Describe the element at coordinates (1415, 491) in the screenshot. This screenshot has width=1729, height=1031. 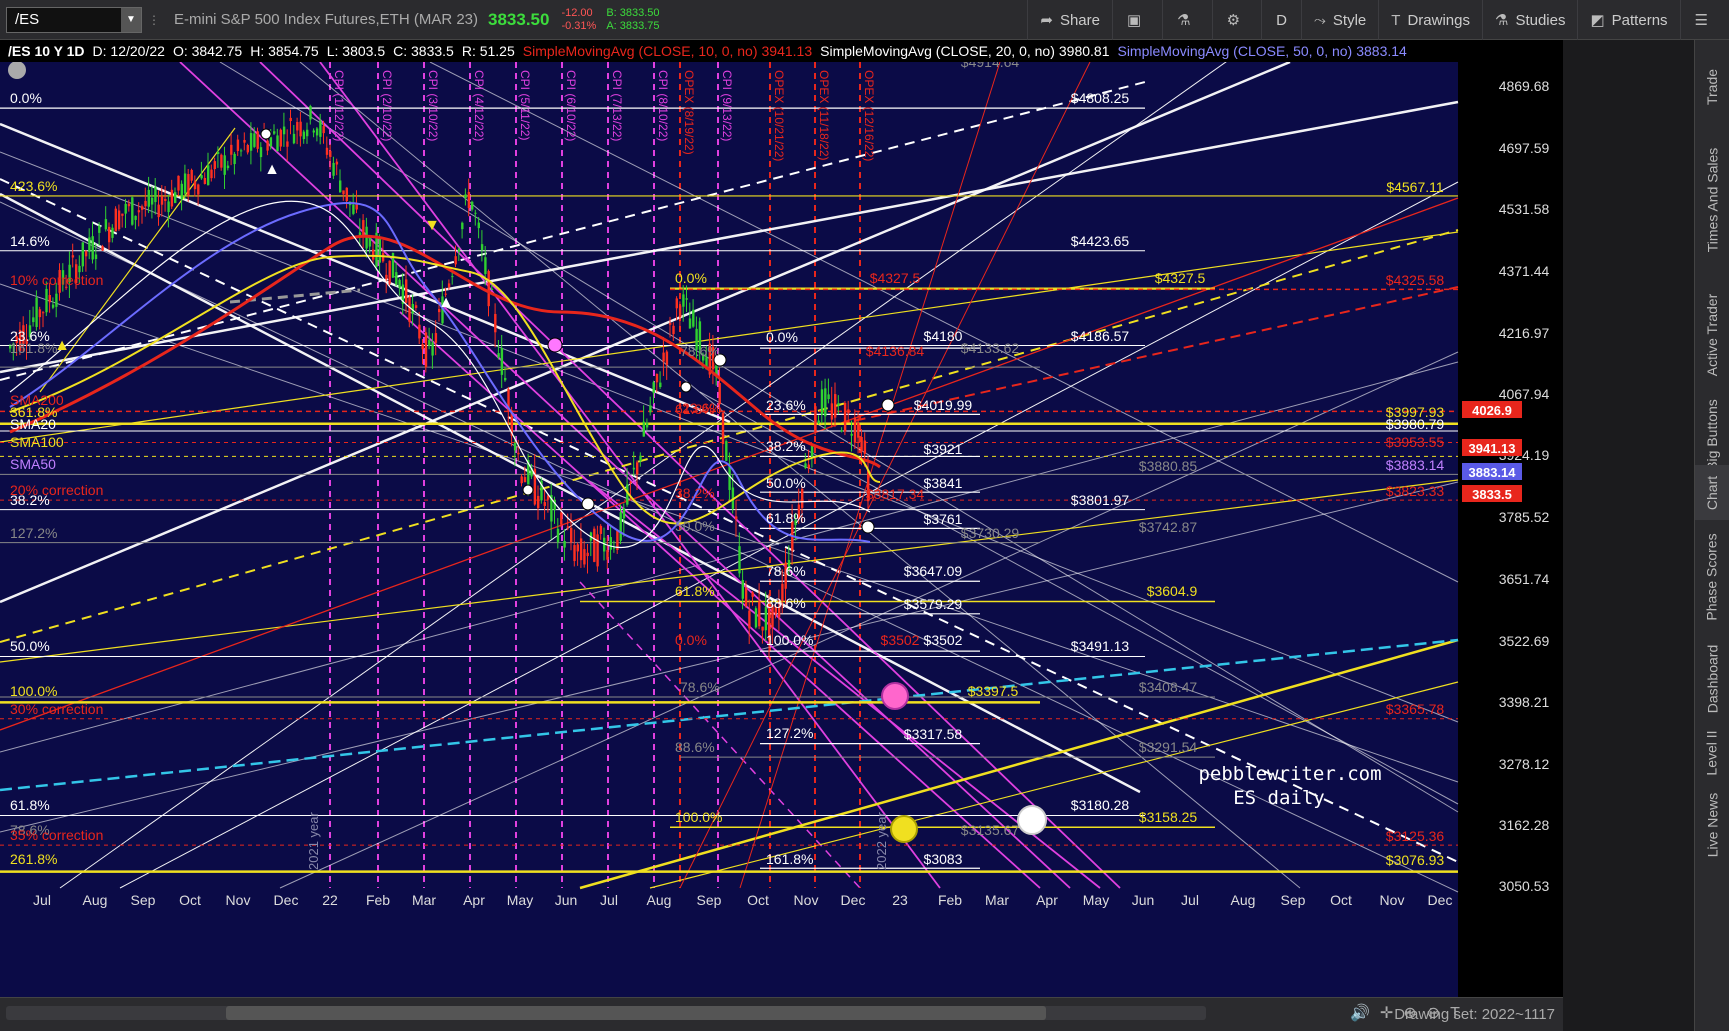
I see `level-label: $3823.33` at that location.